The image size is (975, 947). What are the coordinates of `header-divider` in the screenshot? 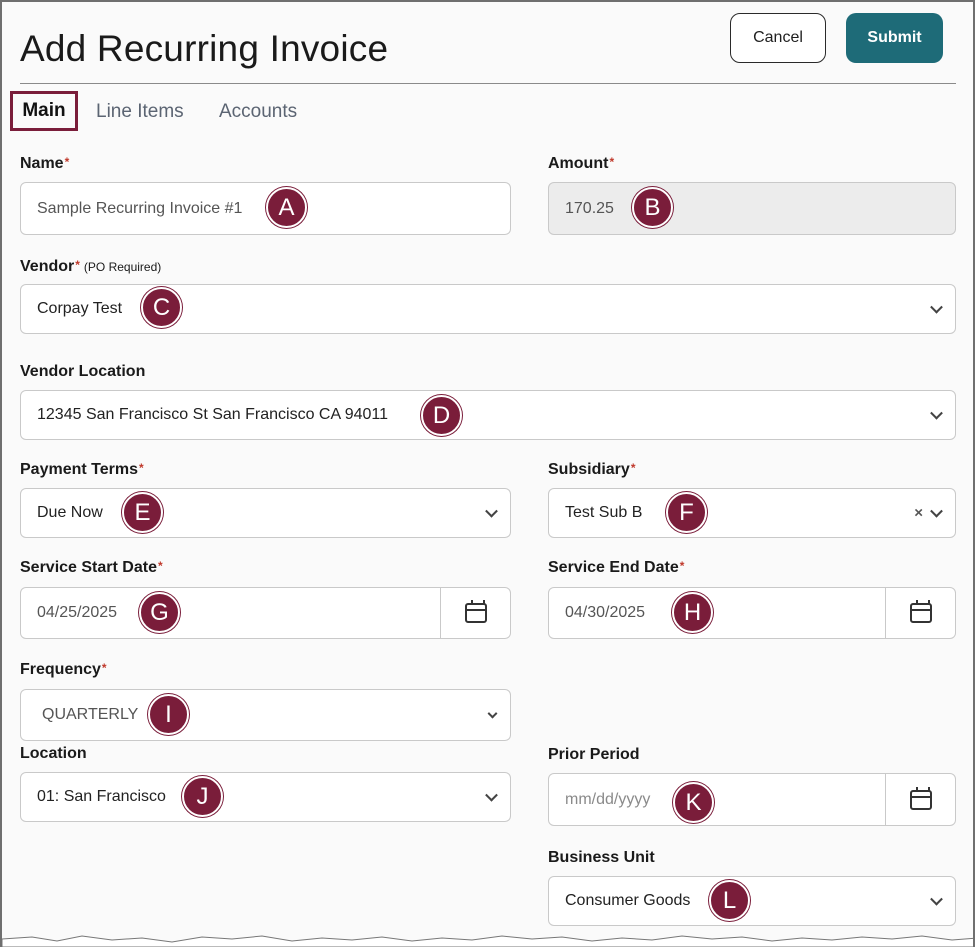 It's located at (488, 83).